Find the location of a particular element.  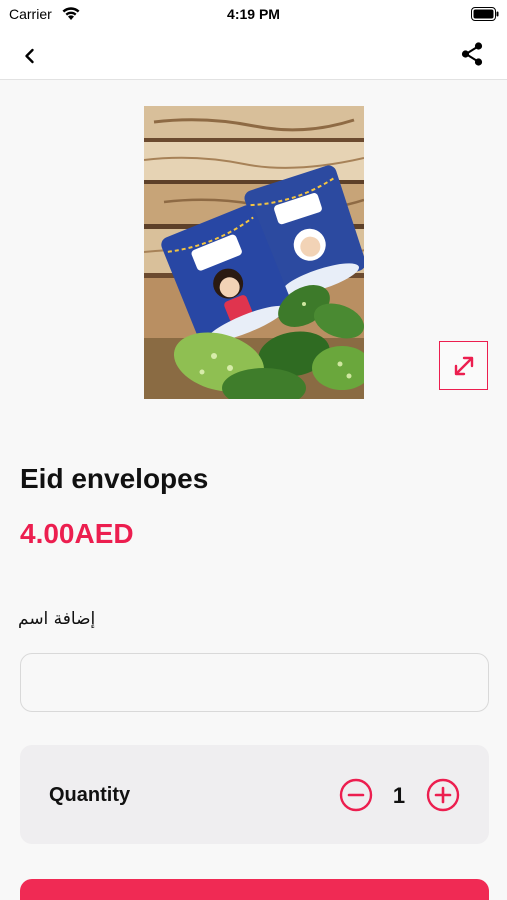

plus-circle-icon is located at coordinates (443, 795).